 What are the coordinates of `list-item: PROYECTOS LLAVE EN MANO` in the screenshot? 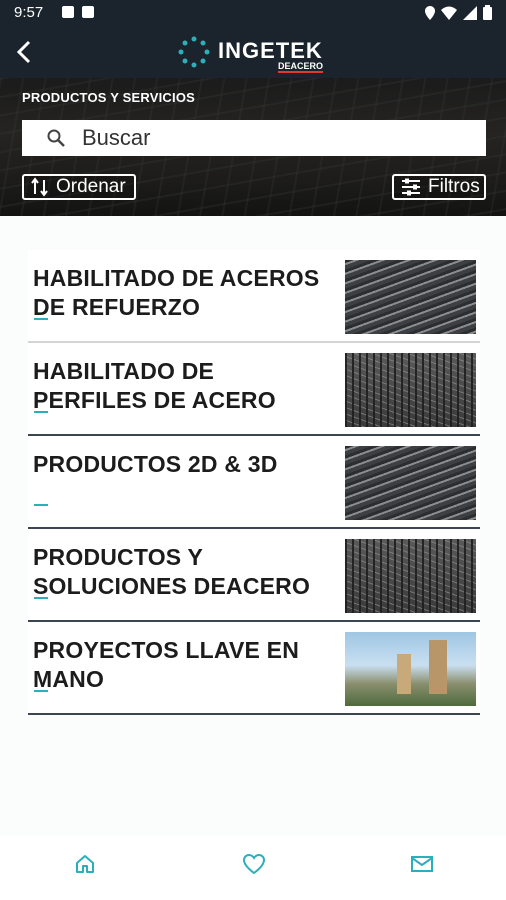 It's located at (254, 668).